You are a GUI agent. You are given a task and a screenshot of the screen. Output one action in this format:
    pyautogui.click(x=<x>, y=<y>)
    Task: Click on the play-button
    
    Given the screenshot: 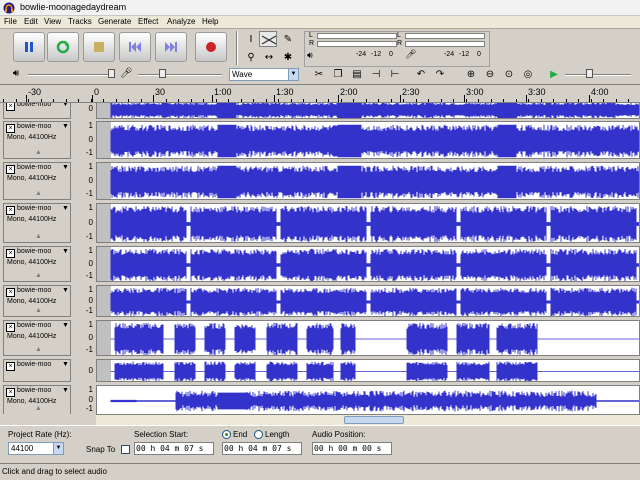 What is the action you would take?
    pyautogui.click(x=63, y=47)
    